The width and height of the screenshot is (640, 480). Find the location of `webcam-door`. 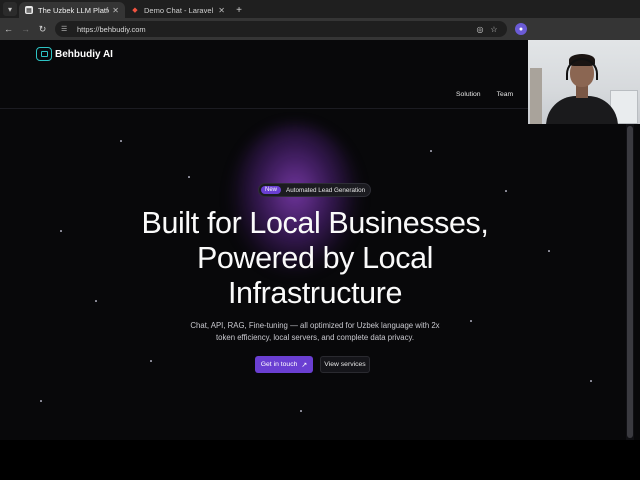

webcam-door is located at coordinates (536, 96).